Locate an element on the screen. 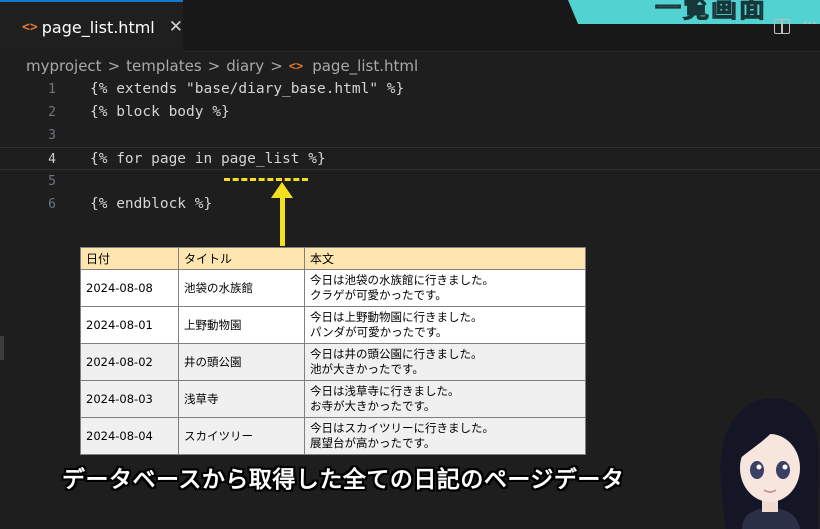  cell-title: スカイツリー is located at coordinates (241, 436).